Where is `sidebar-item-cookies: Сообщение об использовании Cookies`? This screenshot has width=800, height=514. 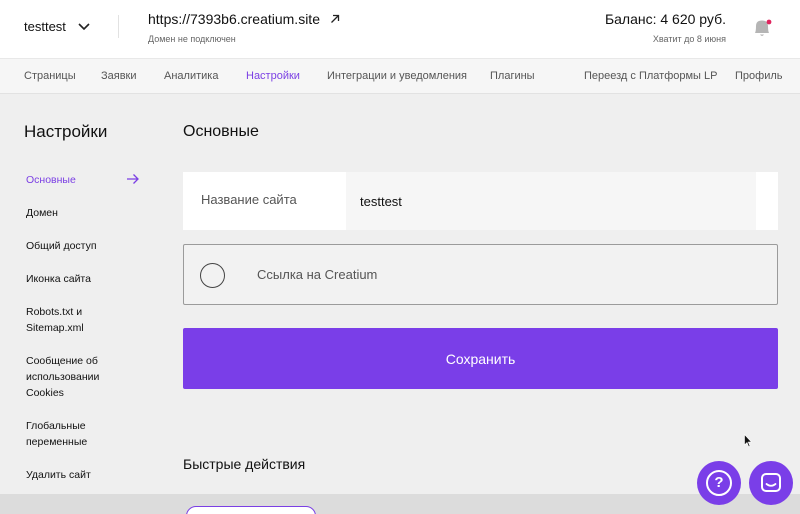
sidebar-item-cookies: Сообщение об использовании Cookies is located at coordinates (71, 377).